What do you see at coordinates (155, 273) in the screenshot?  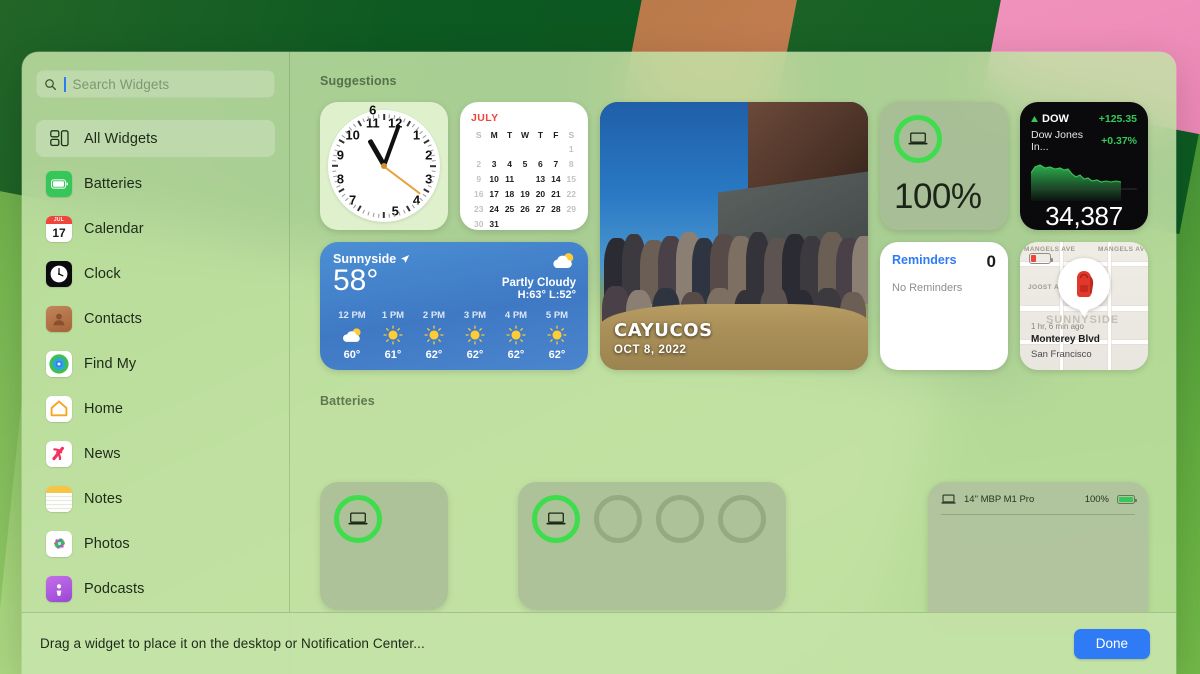 I see `sidebar-item-clock: Clock` at bounding box center [155, 273].